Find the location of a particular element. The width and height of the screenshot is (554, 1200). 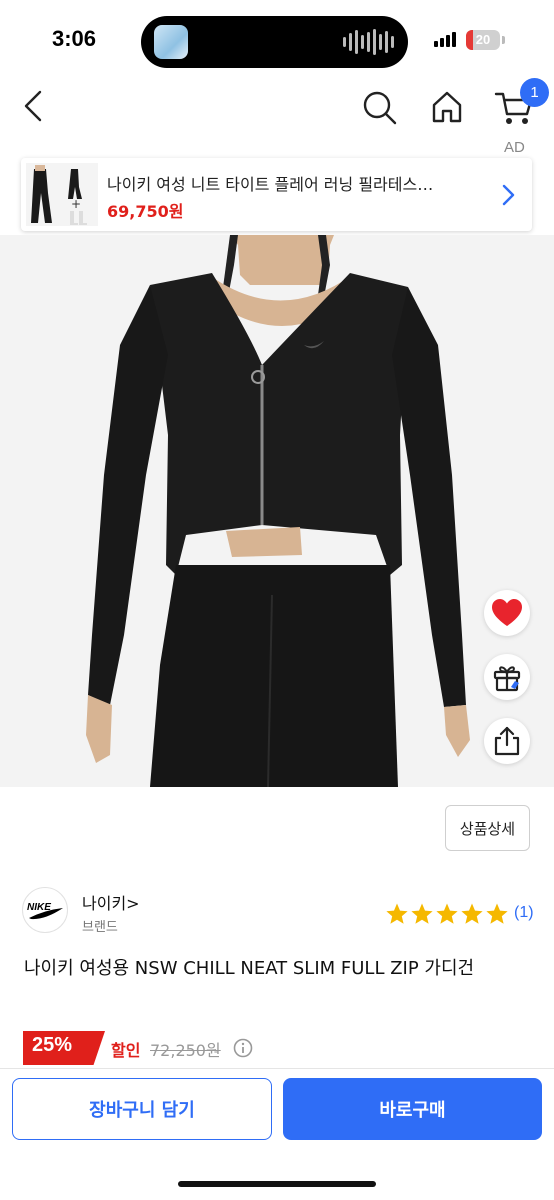

heart-icon is located at coordinates (507, 612).